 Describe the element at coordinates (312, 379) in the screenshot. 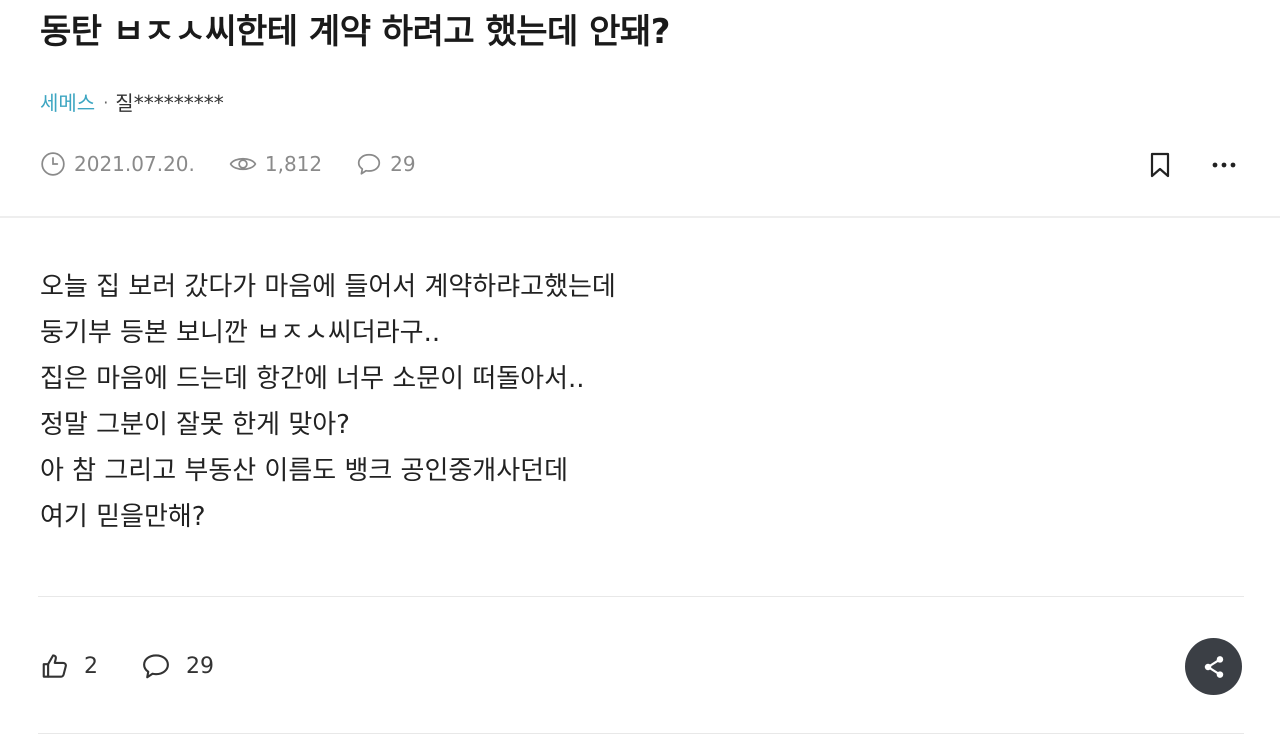

I see `body-line: 집은 마음에 드는데 항간에 너무 소문이 떠돌아서..` at that location.